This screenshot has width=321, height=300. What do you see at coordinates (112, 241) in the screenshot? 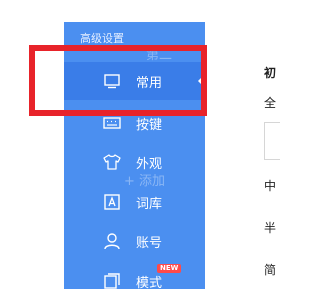
I see `user-icon` at bounding box center [112, 241].